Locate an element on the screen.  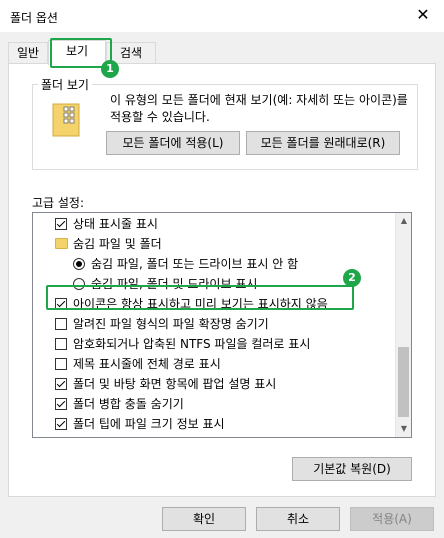
list-item: 폴더 팁에 파일 크기 정보 표시 is located at coordinates (215, 424).